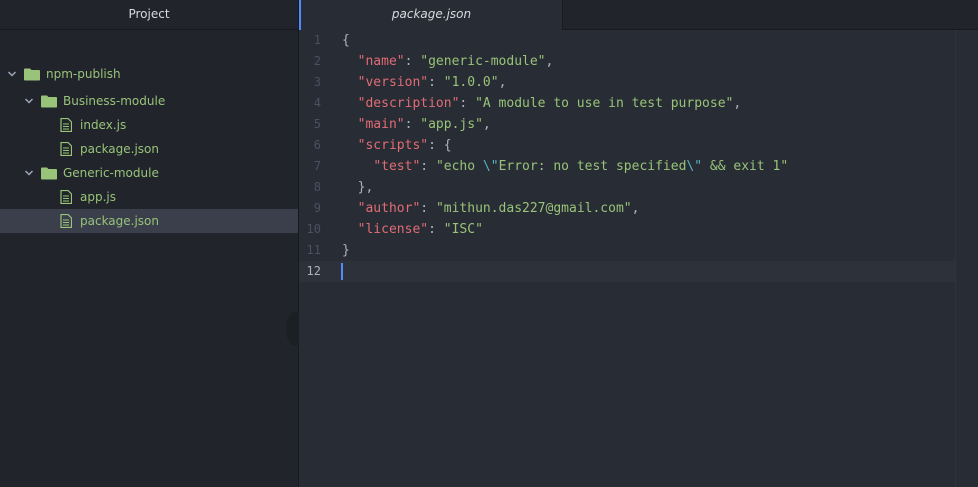 Image resolution: width=978 pixels, height=487 pixels. What do you see at coordinates (313, 250) in the screenshot?
I see `line-number: 11` at bounding box center [313, 250].